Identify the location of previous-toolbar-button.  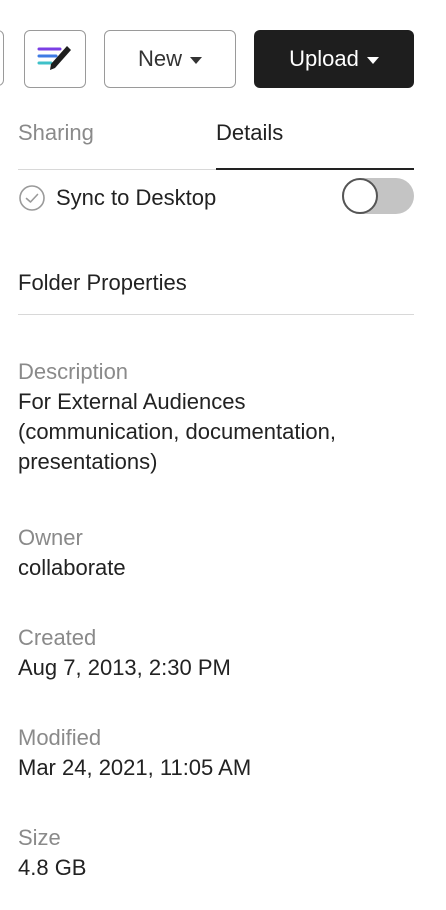
(2, 58).